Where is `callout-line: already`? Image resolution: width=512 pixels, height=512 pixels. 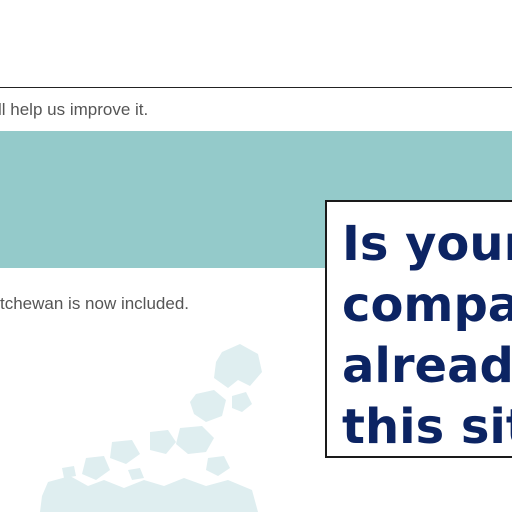 callout-line: already is located at coordinates (427, 366).